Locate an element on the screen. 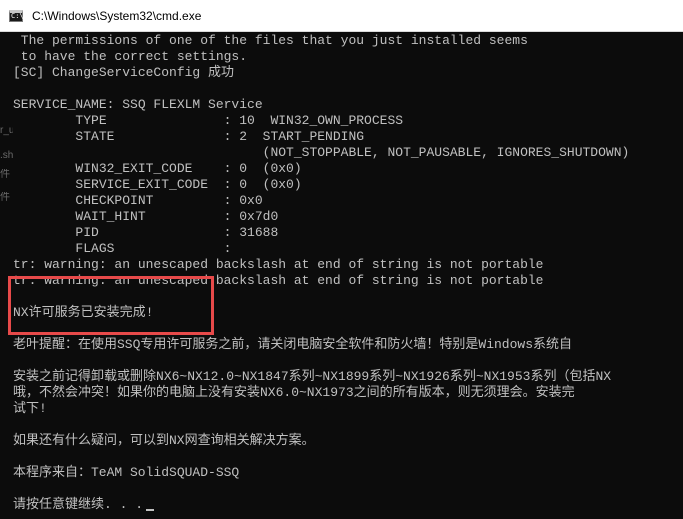 The width and height of the screenshot is (683, 519). console-line: 本程序来自：TeAM SolidSQUAD-SSQ is located at coordinates (126, 472).